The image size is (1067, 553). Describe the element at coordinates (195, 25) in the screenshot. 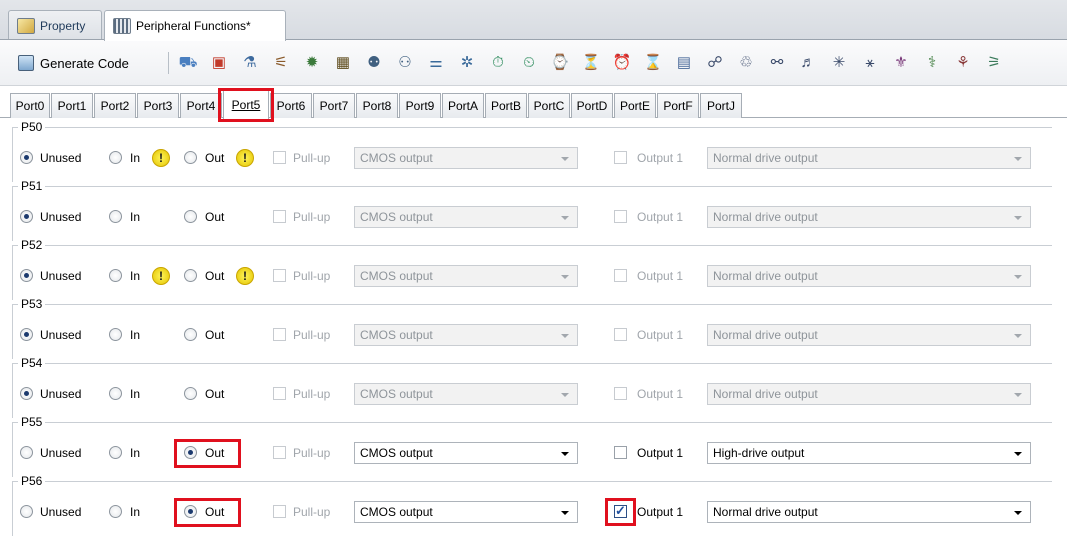

I see `tab-peripheral-functions: Peripheral Functions*` at that location.